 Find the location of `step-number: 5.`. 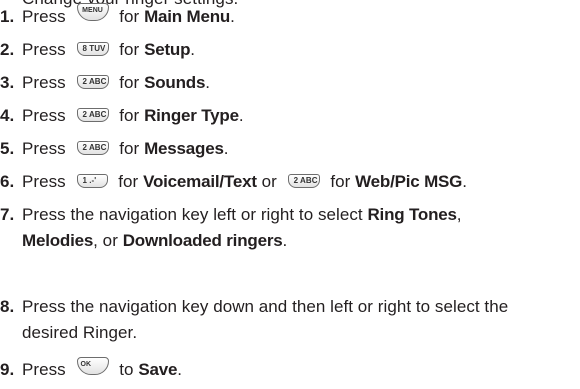

step-number: 5. is located at coordinates (7, 148).